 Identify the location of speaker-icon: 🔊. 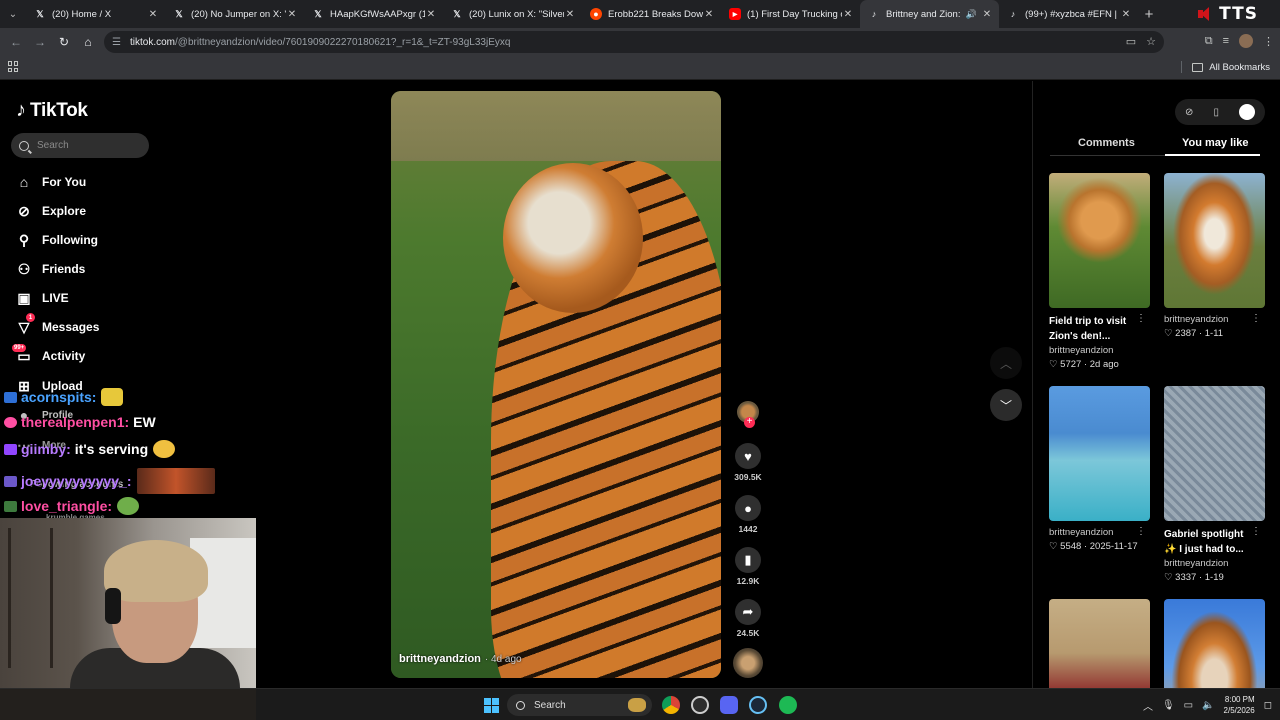
(971, 14).